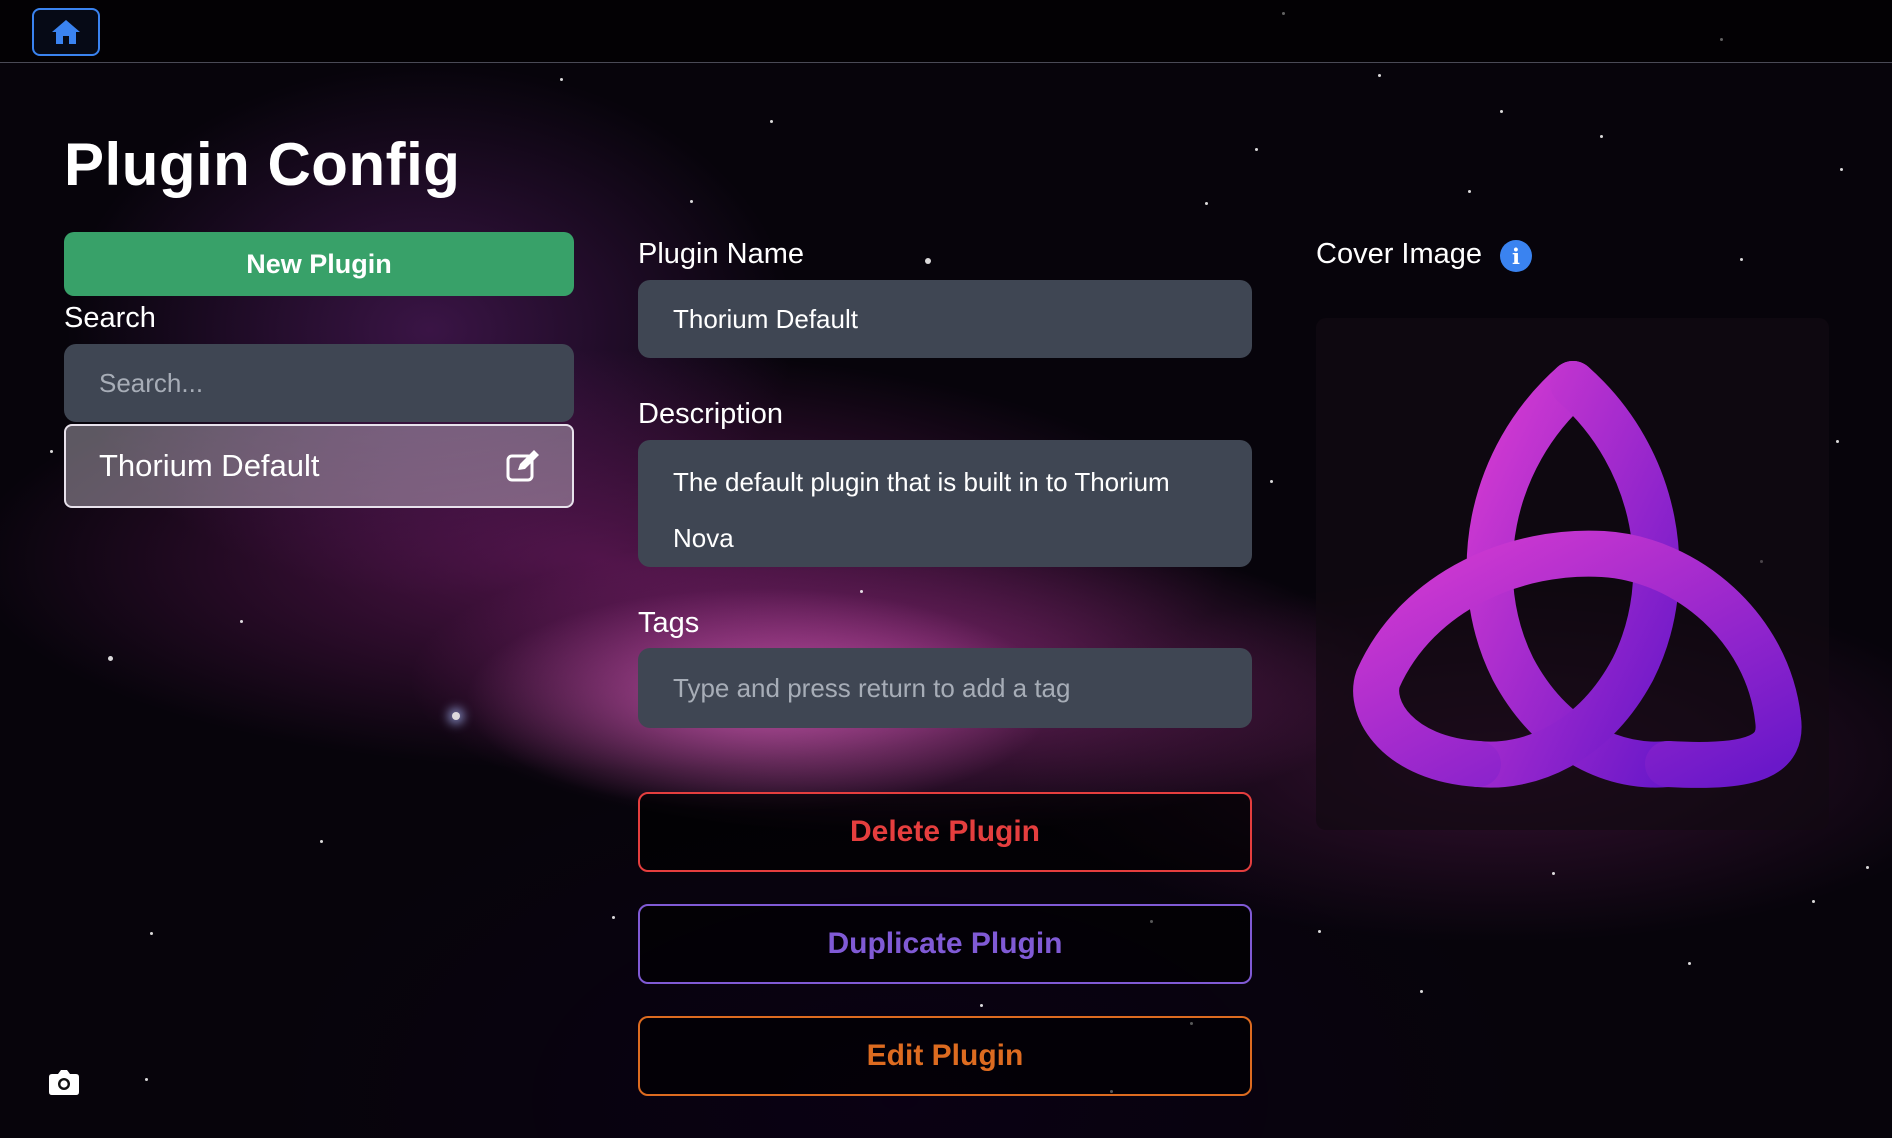 The height and width of the screenshot is (1138, 1892). I want to click on delete-plugin-button: Delete Plugin, so click(945, 832).